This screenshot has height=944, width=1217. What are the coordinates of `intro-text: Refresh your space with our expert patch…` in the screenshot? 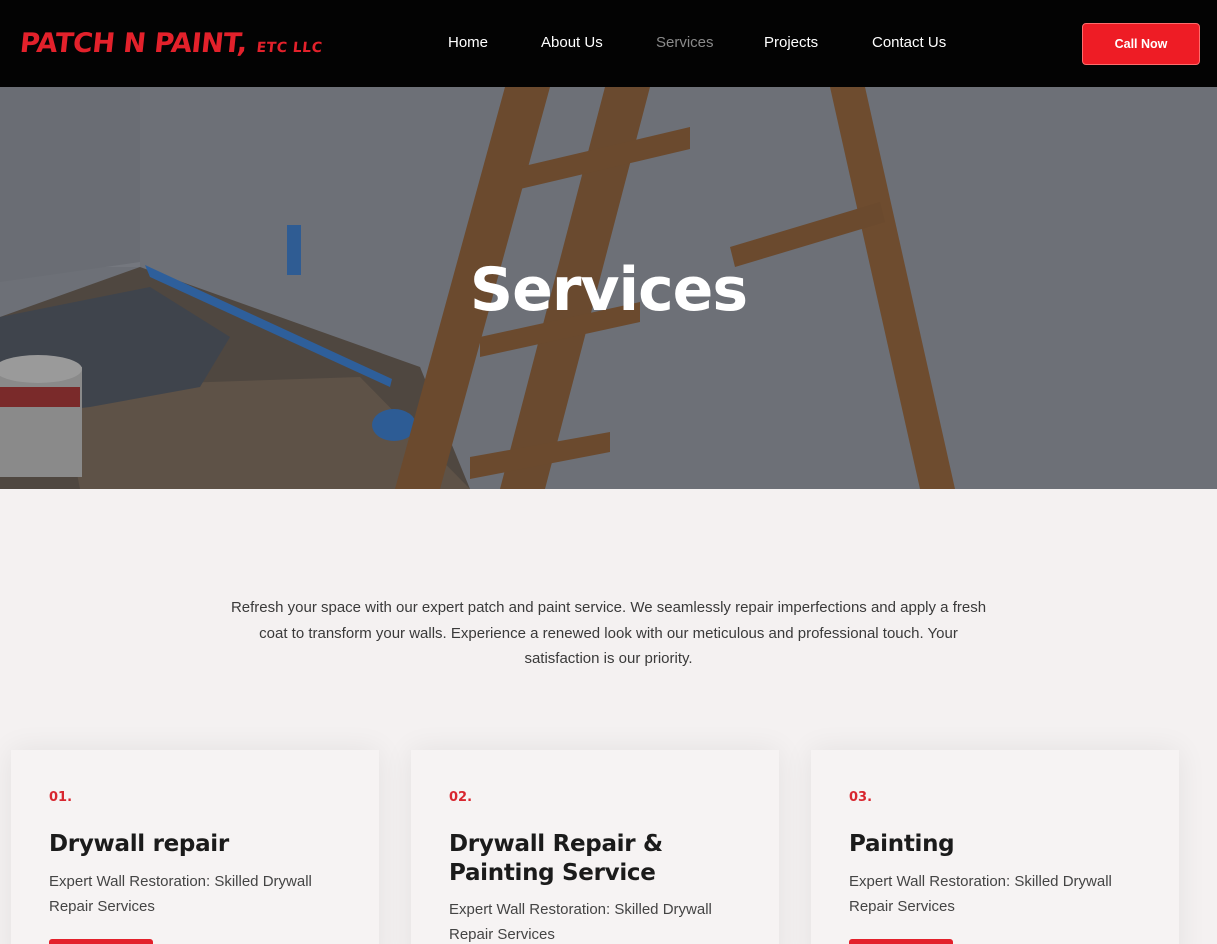 It's located at (608, 633).